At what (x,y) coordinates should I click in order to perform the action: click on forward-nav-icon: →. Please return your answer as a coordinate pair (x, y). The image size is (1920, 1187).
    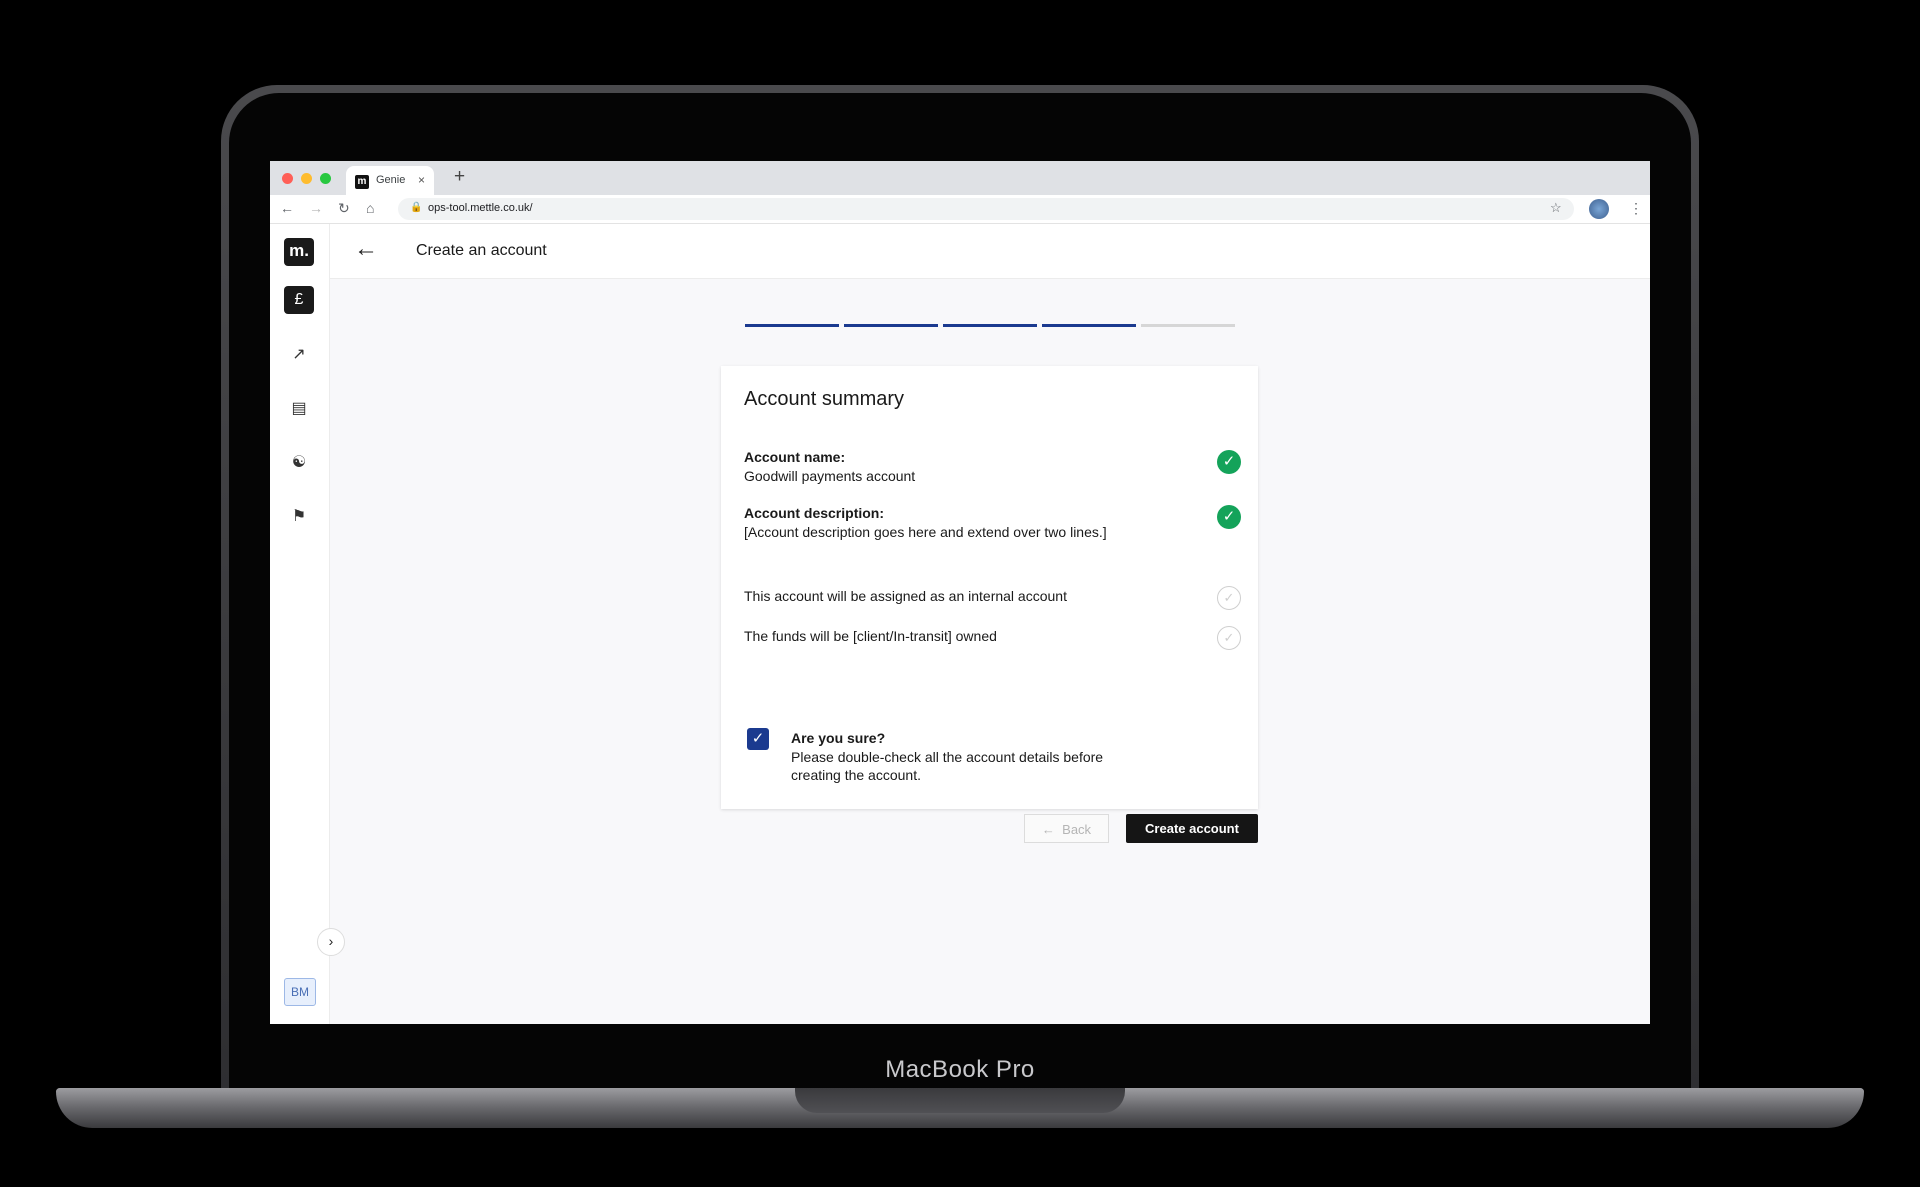
    Looking at the image, I should click on (316, 208).